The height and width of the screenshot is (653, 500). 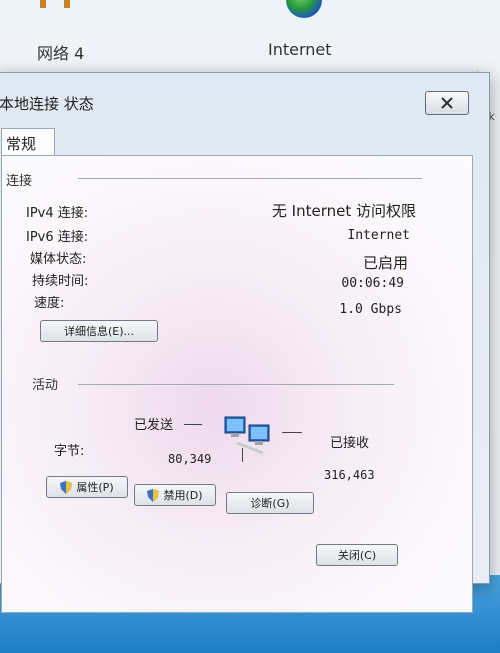 What do you see at coordinates (19, 181) in the screenshot?
I see `connection-group-label: 连接` at bounding box center [19, 181].